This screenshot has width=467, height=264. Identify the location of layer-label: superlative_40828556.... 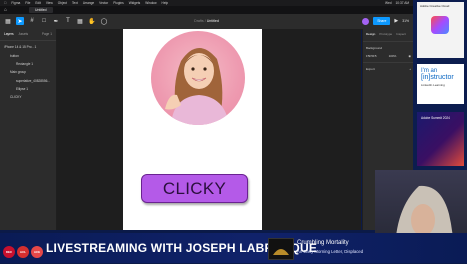
(33, 80).